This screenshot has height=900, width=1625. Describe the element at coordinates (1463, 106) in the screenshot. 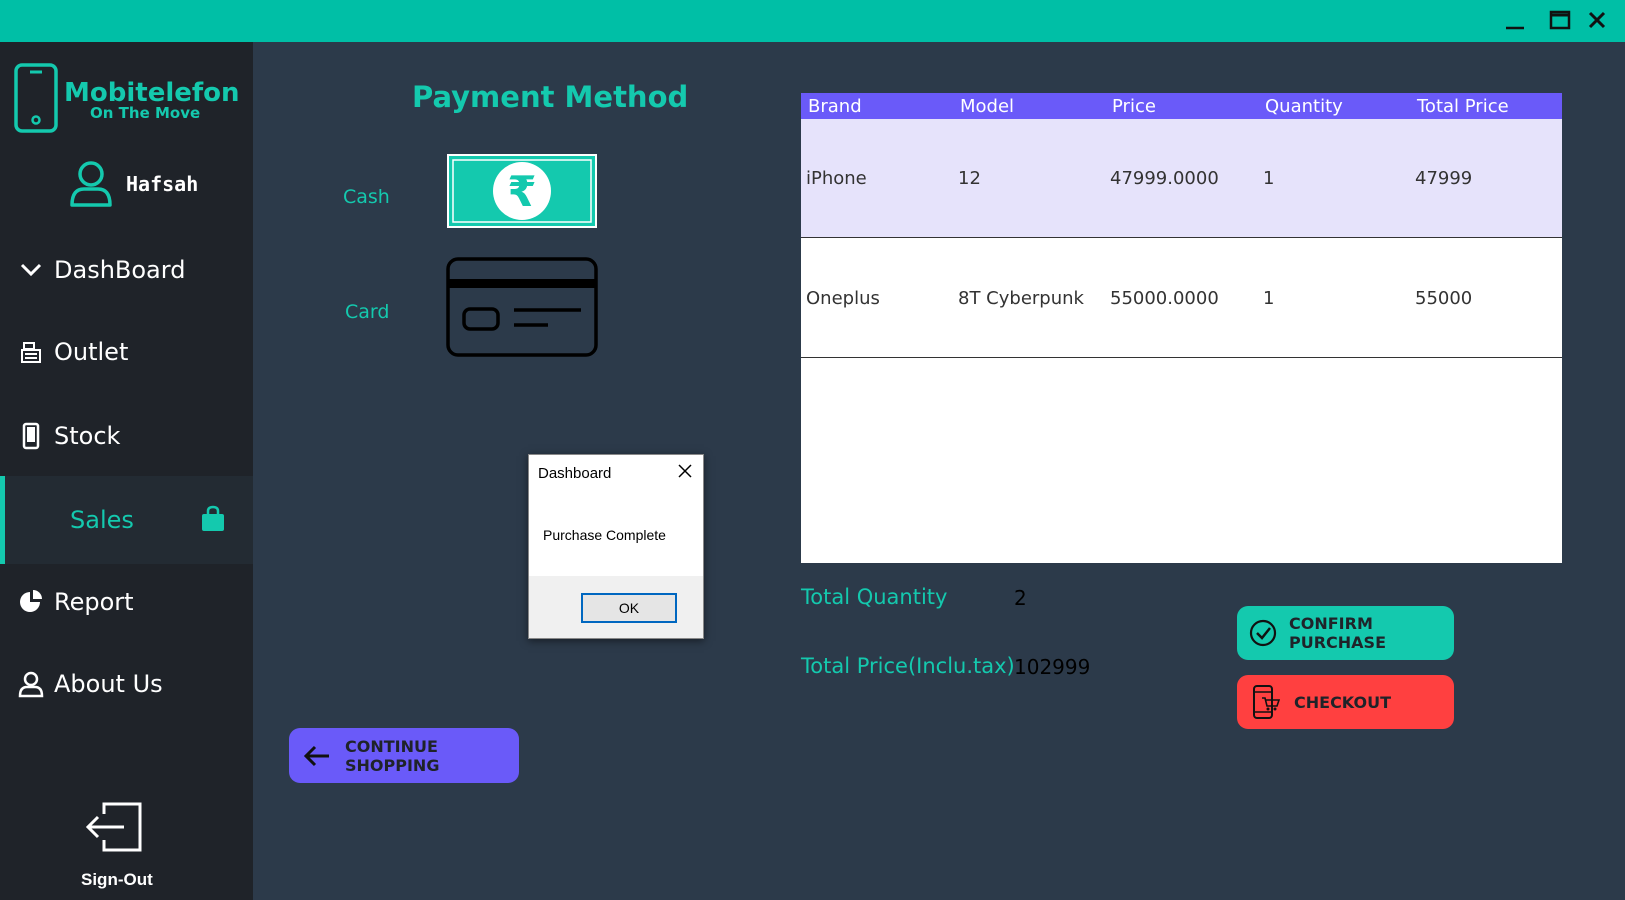

I see `column-header: Total Price` at that location.